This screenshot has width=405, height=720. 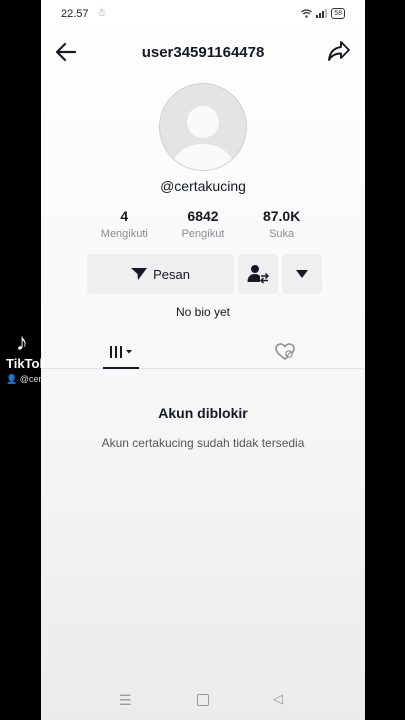 I want to click on home-icon, so click(x=203, y=700).